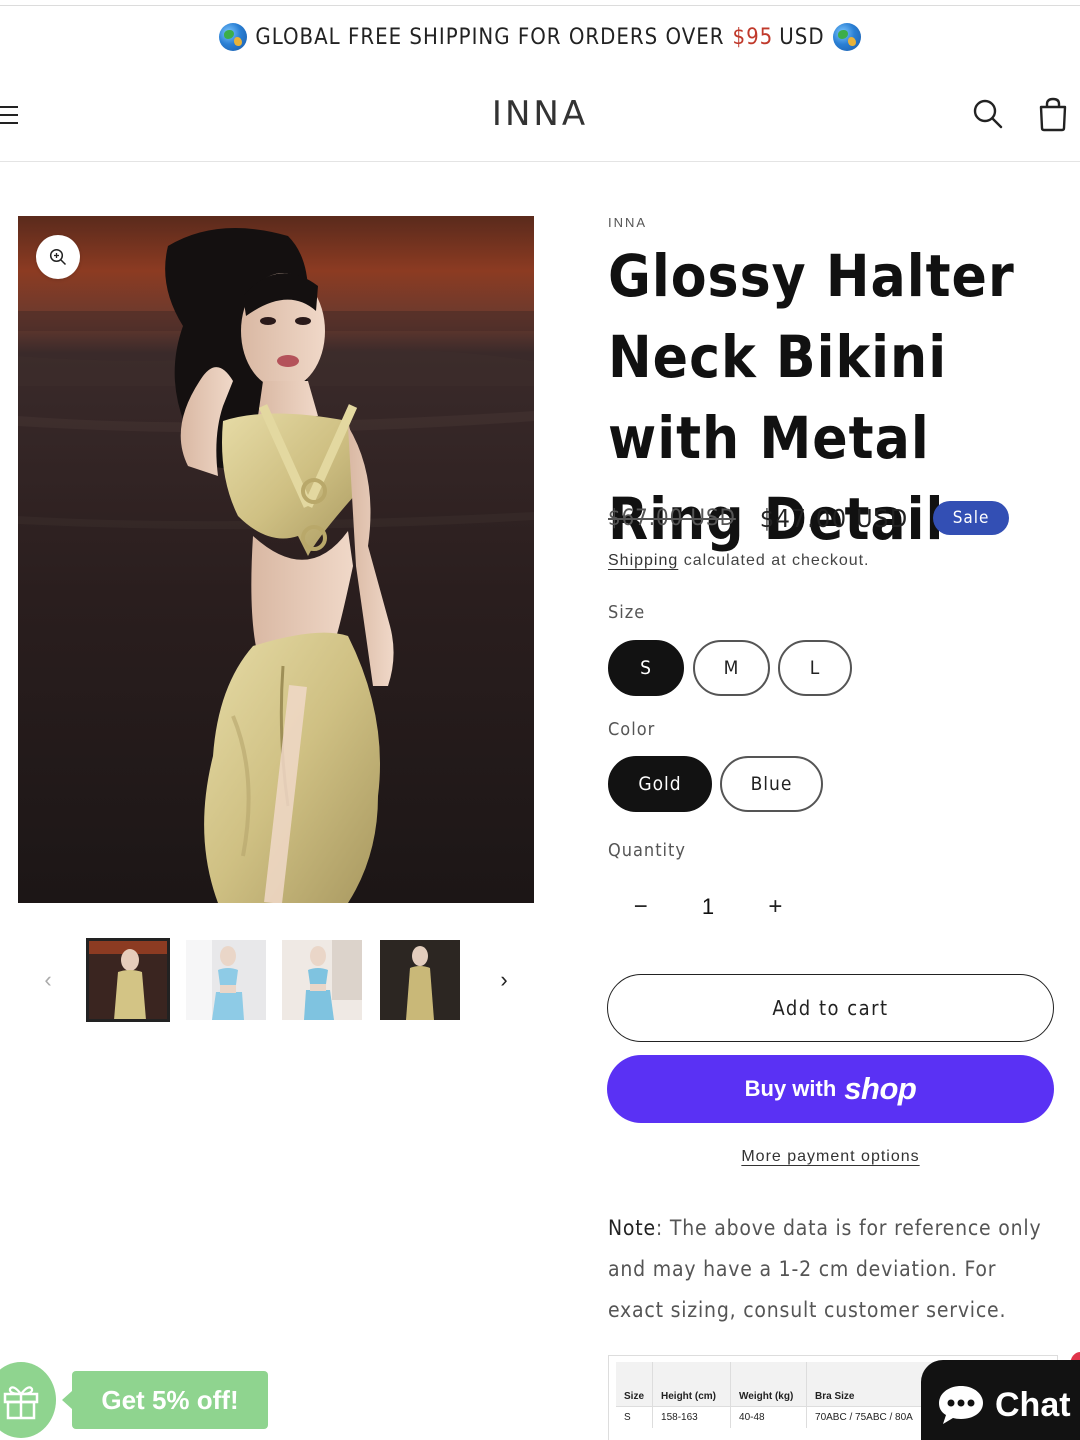 The image size is (1080, 1440). What do you see at coordinates (971, 518) in the screenshot?
I see `sale-badge: Sale` at bounding box center [971, 518].